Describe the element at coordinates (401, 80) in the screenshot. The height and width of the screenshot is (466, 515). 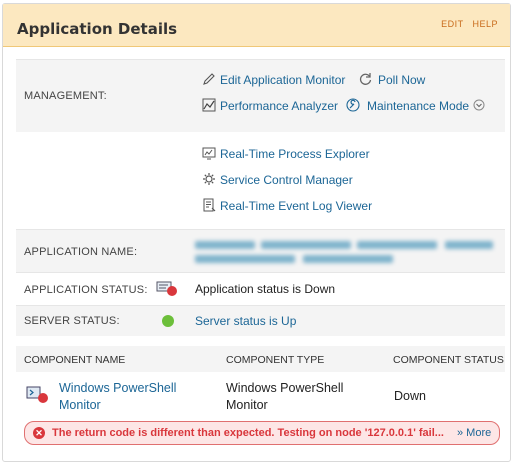
I see `poll-now-link: Poll Now` at that location.